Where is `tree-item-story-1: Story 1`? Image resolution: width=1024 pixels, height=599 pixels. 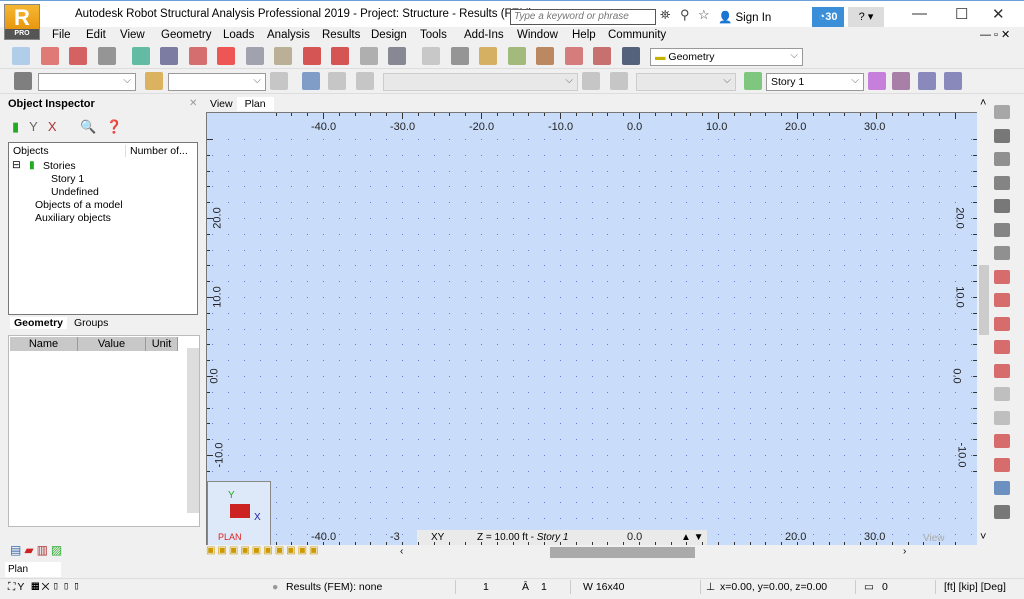
tree-item-story-1: Story 1 is located at coordinates (67, 179).